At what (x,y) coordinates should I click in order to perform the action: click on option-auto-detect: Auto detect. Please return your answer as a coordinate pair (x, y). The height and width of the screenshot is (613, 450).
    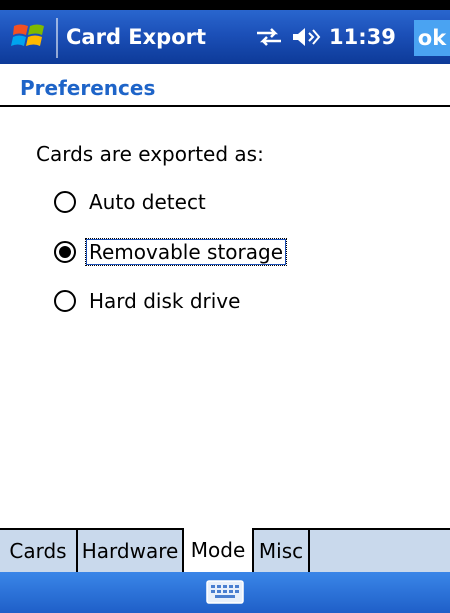
    Looking at the image, I should click on (131, 202).